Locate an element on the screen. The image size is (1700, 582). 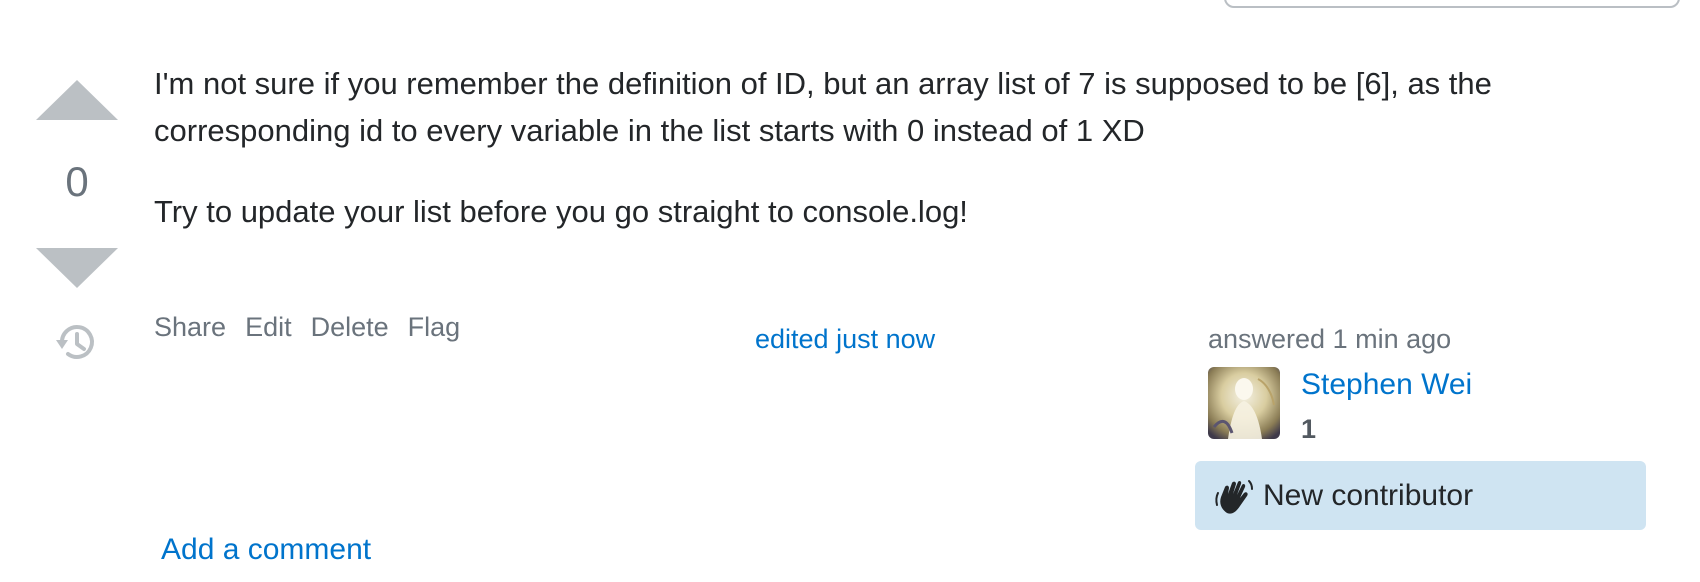
user-name-link: Stephen Wei is located at coordinates (1386, 385).